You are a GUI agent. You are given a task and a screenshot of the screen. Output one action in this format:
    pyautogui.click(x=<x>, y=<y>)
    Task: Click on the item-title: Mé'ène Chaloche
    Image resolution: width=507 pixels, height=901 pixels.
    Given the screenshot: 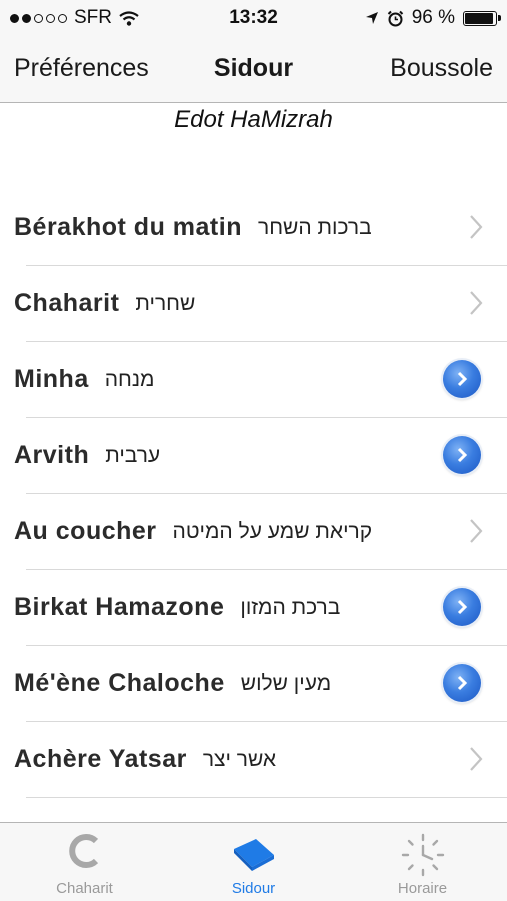 What is the action you would take?
    pyautogui.click(x=119, y=683)
    